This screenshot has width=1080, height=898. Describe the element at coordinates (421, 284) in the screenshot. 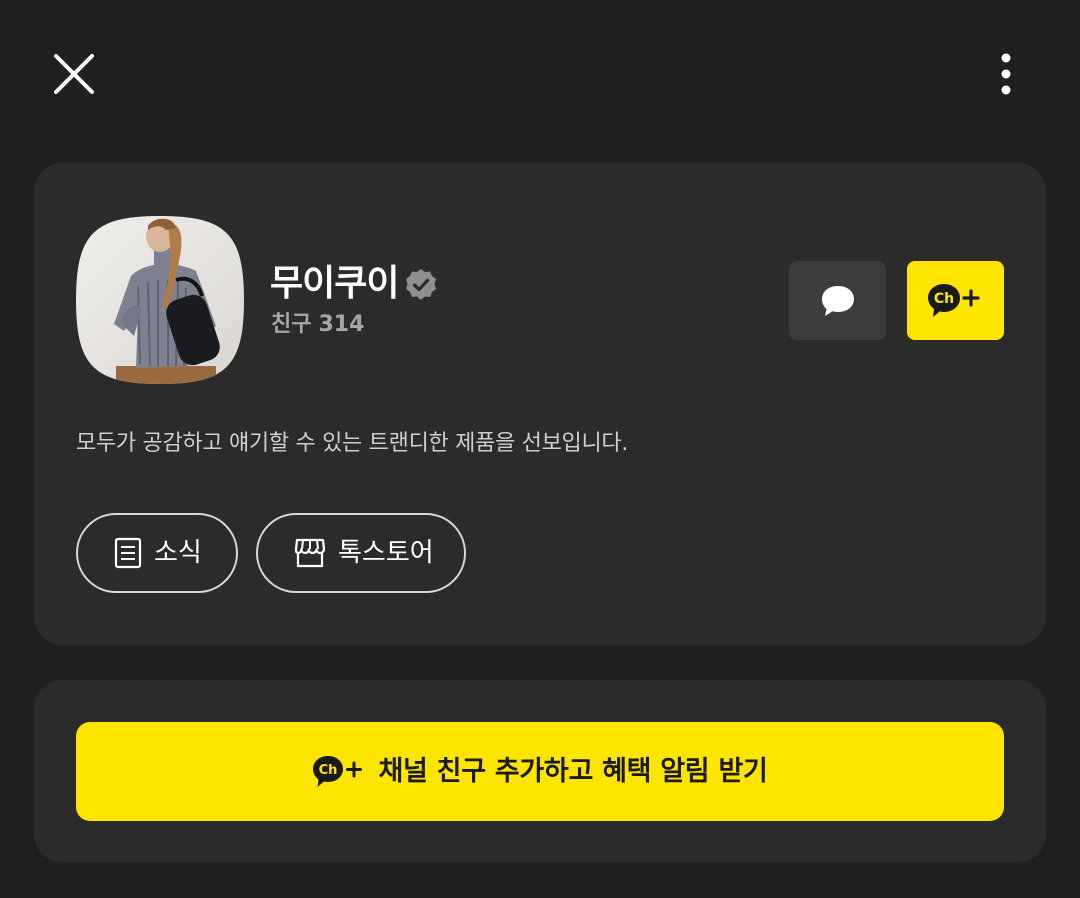

I see `verified-badge-icon` at that location.